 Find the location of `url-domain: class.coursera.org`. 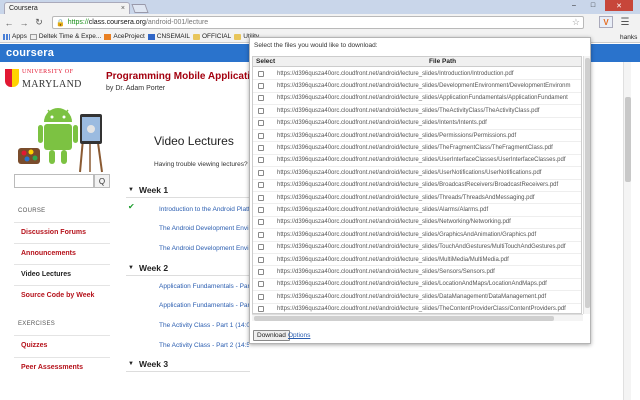

url-domain: class.coursera.org is located at coordinates (117, 22).